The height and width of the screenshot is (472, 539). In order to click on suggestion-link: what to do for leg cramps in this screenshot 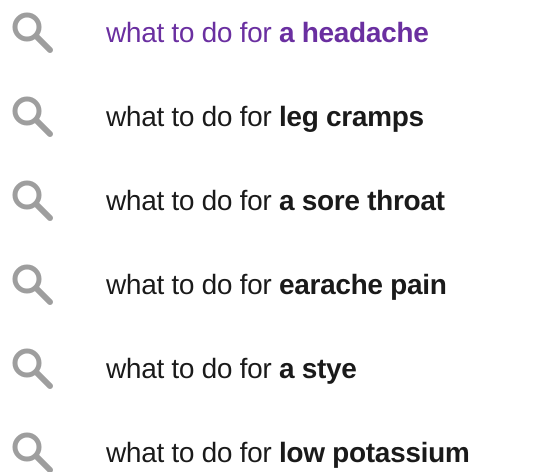, I will do `click(265, 117)`.